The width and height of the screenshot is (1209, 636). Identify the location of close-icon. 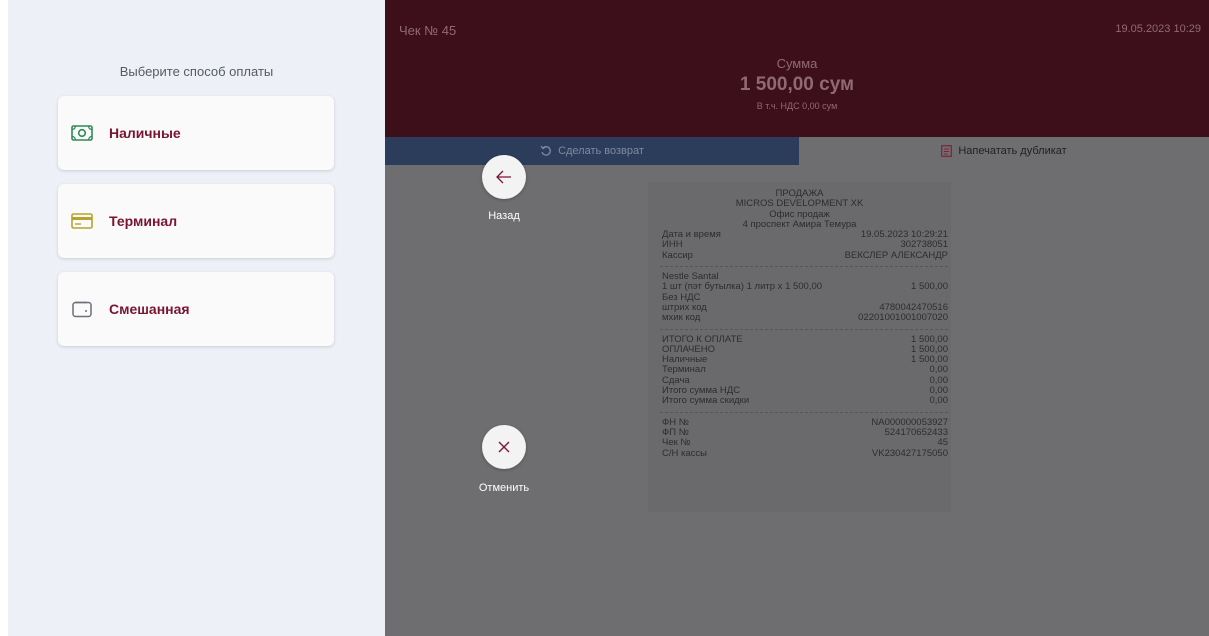
(504, 447).